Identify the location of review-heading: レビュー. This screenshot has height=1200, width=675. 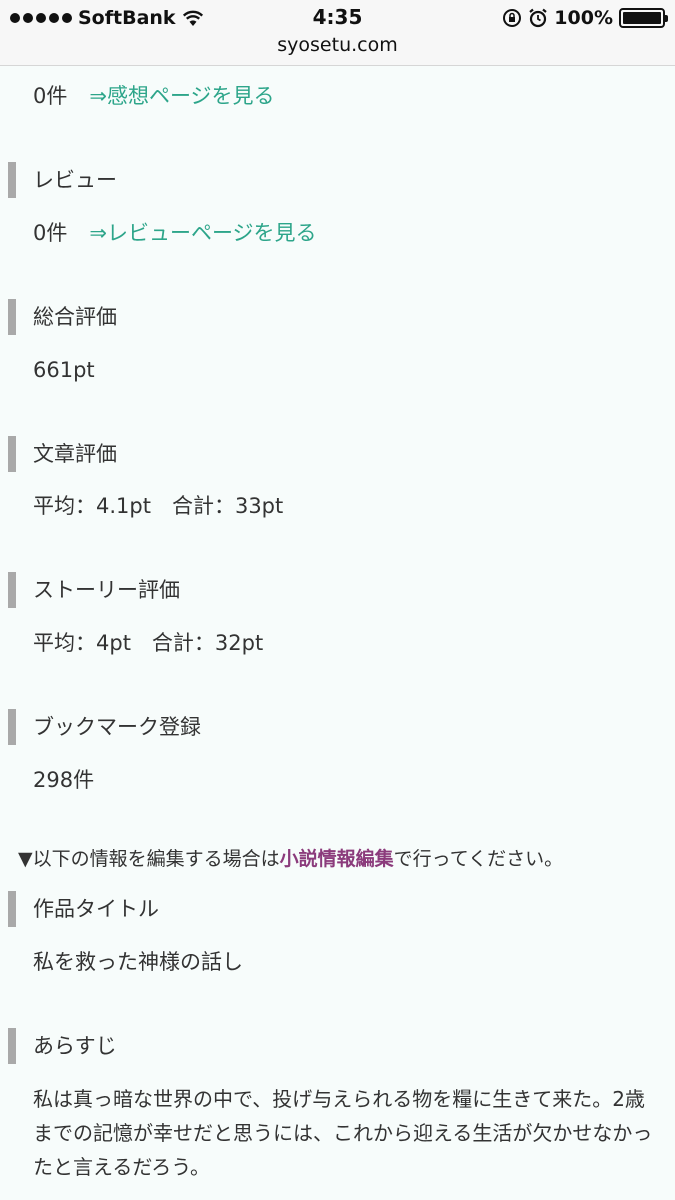
(62, 180).